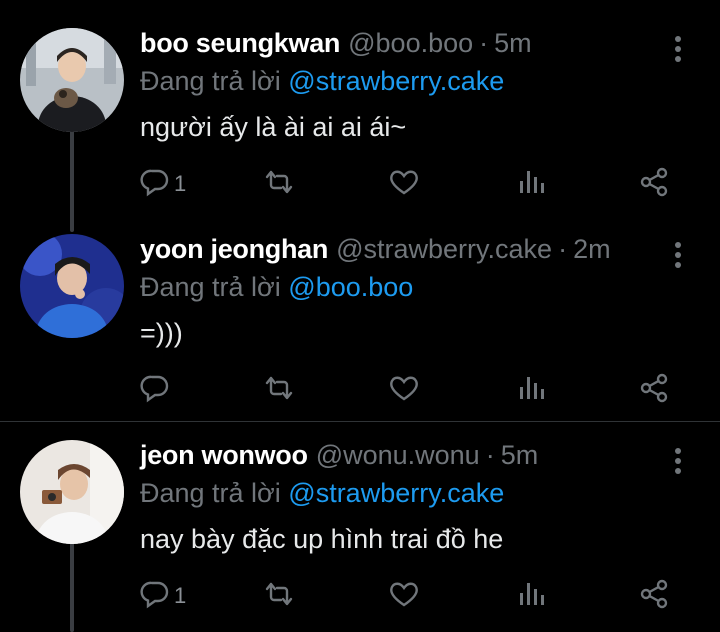  What do you see at coordinates (592, 249) in the screenshot?
I see `timestamp: 2m` at bounding box center [592, 249].